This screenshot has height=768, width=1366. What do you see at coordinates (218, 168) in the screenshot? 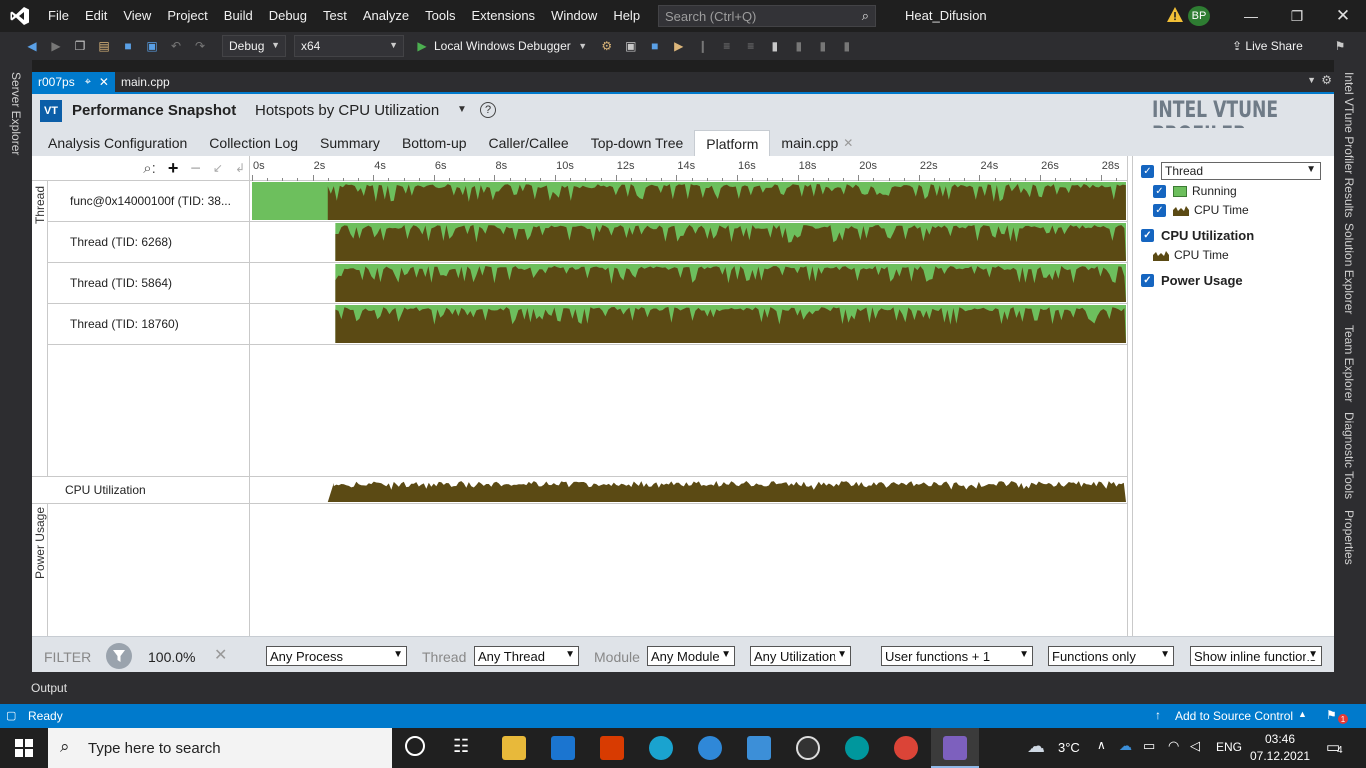
I see `zoom-fit-icon: ↙` at bounding box center [218, 168].